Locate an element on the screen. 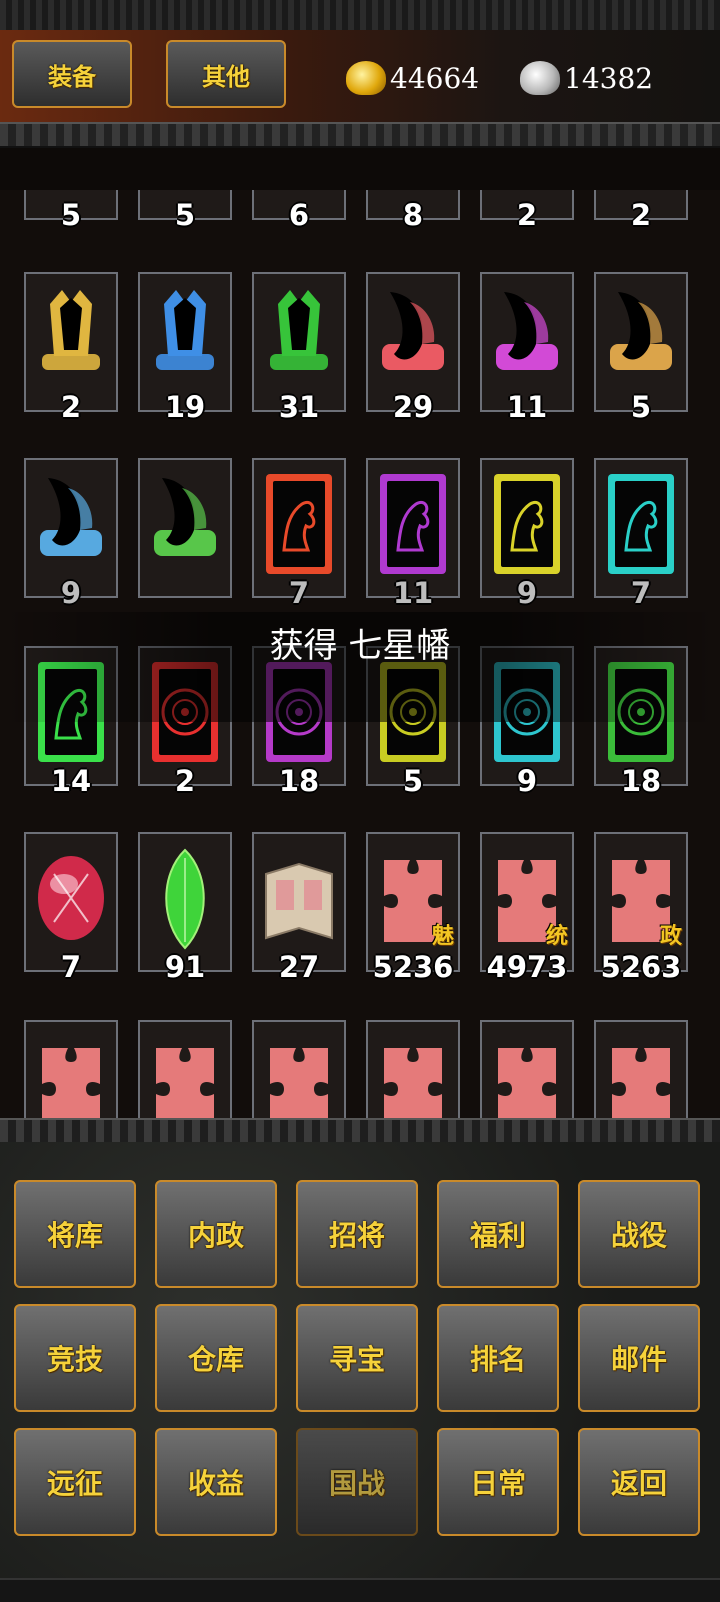 The image size is (720, 1602). equipment-tab: 装备 is located at coordinates (72, 74).